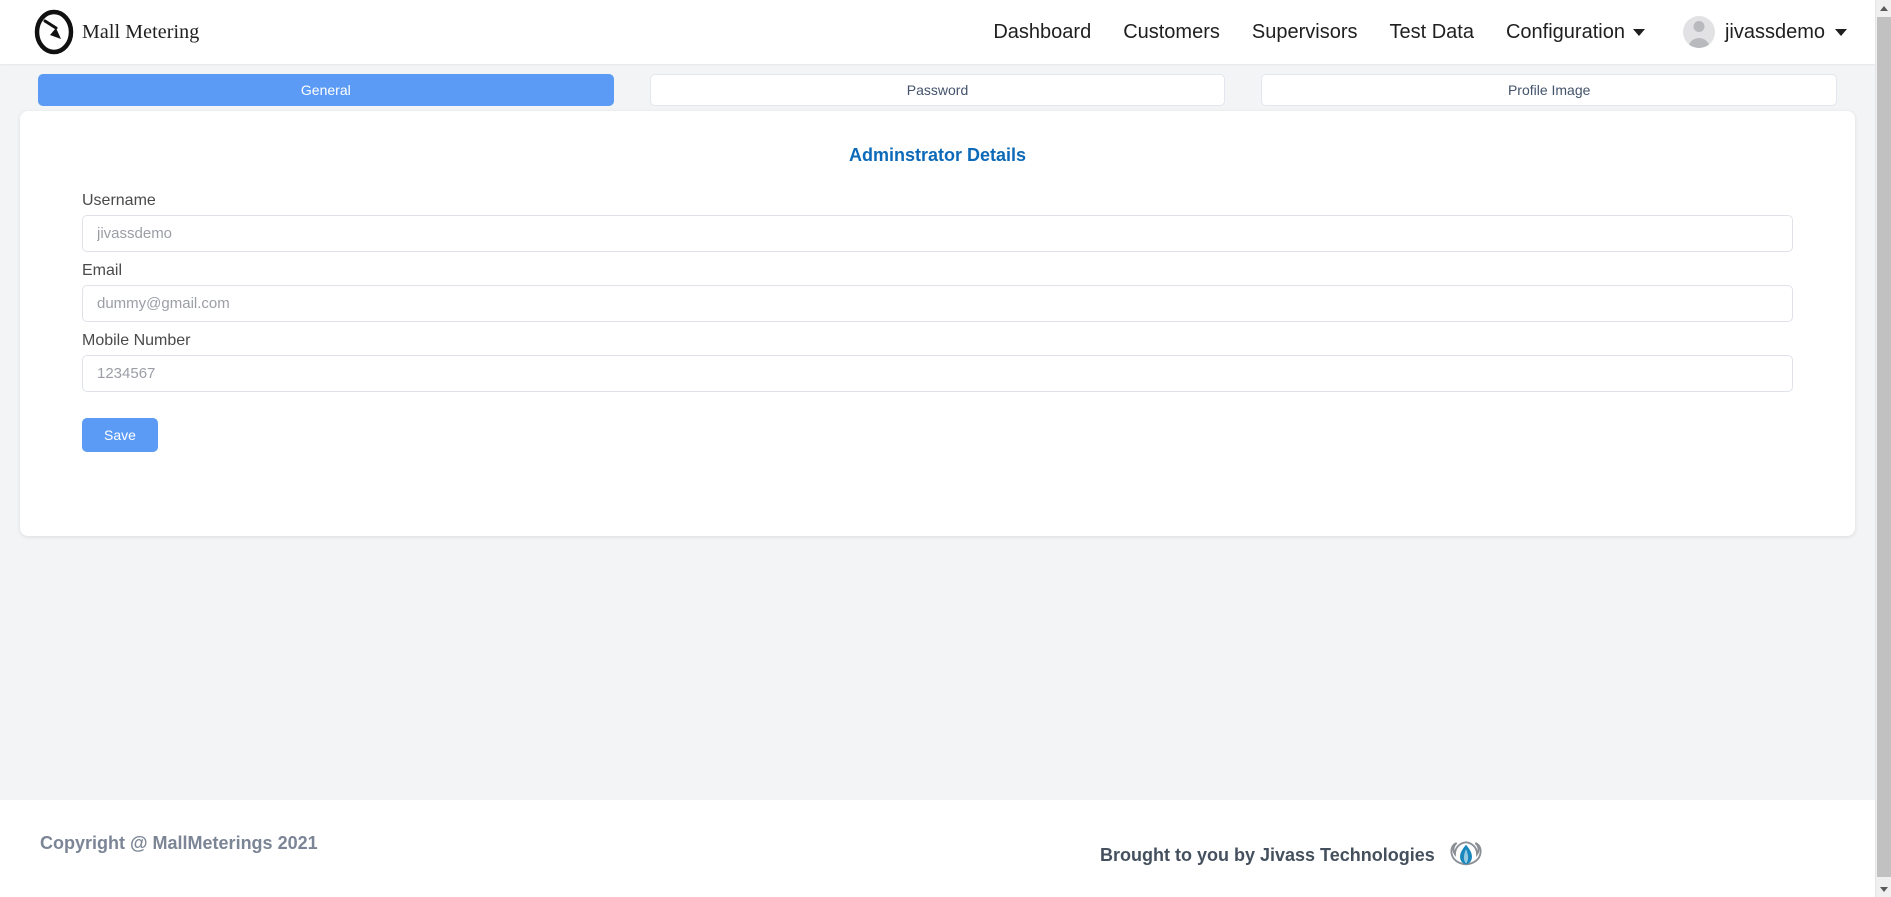  Describe the element at coordinates (937, 233) in the screenshot. I see `username-input` at that location.